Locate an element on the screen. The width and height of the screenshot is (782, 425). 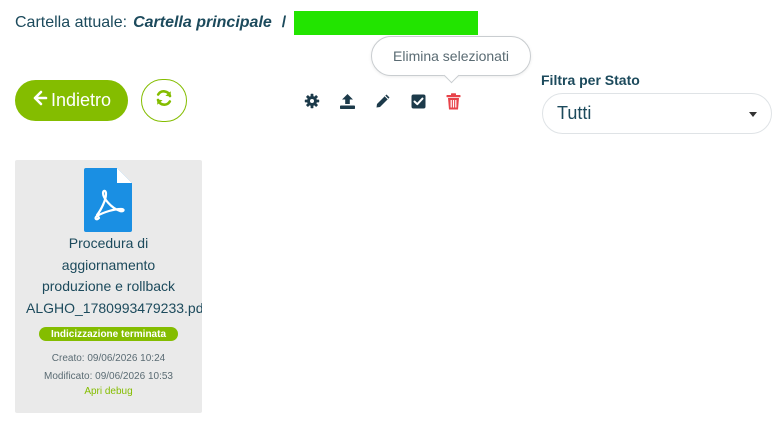
created-date: Creato: 09/06/2026 10:24 is located at coordinates (108, 358).